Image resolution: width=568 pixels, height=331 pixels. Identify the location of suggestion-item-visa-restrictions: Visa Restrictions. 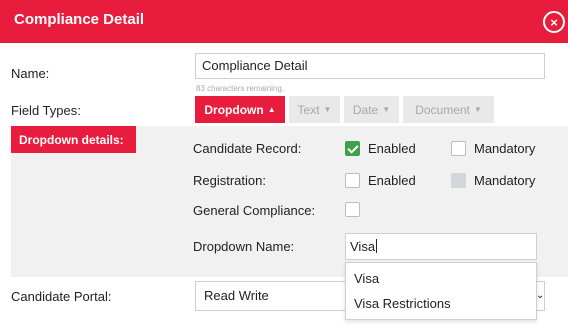
(402, 303).